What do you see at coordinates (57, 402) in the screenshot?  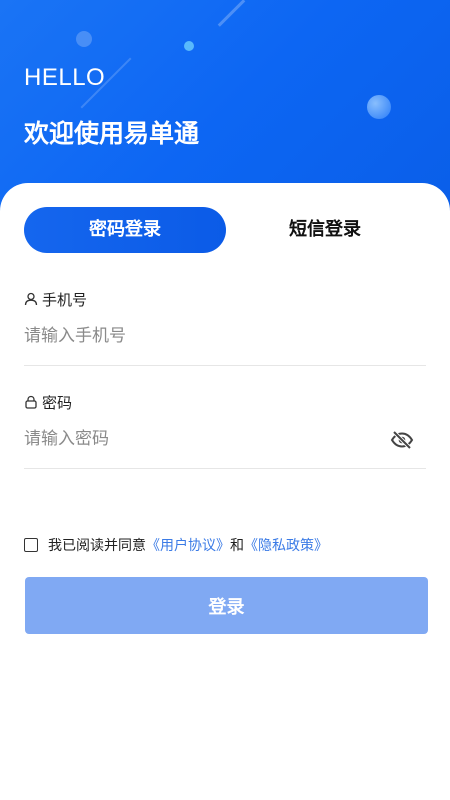 I see `password-label-text: 密码` at bounding box center [57, 402].